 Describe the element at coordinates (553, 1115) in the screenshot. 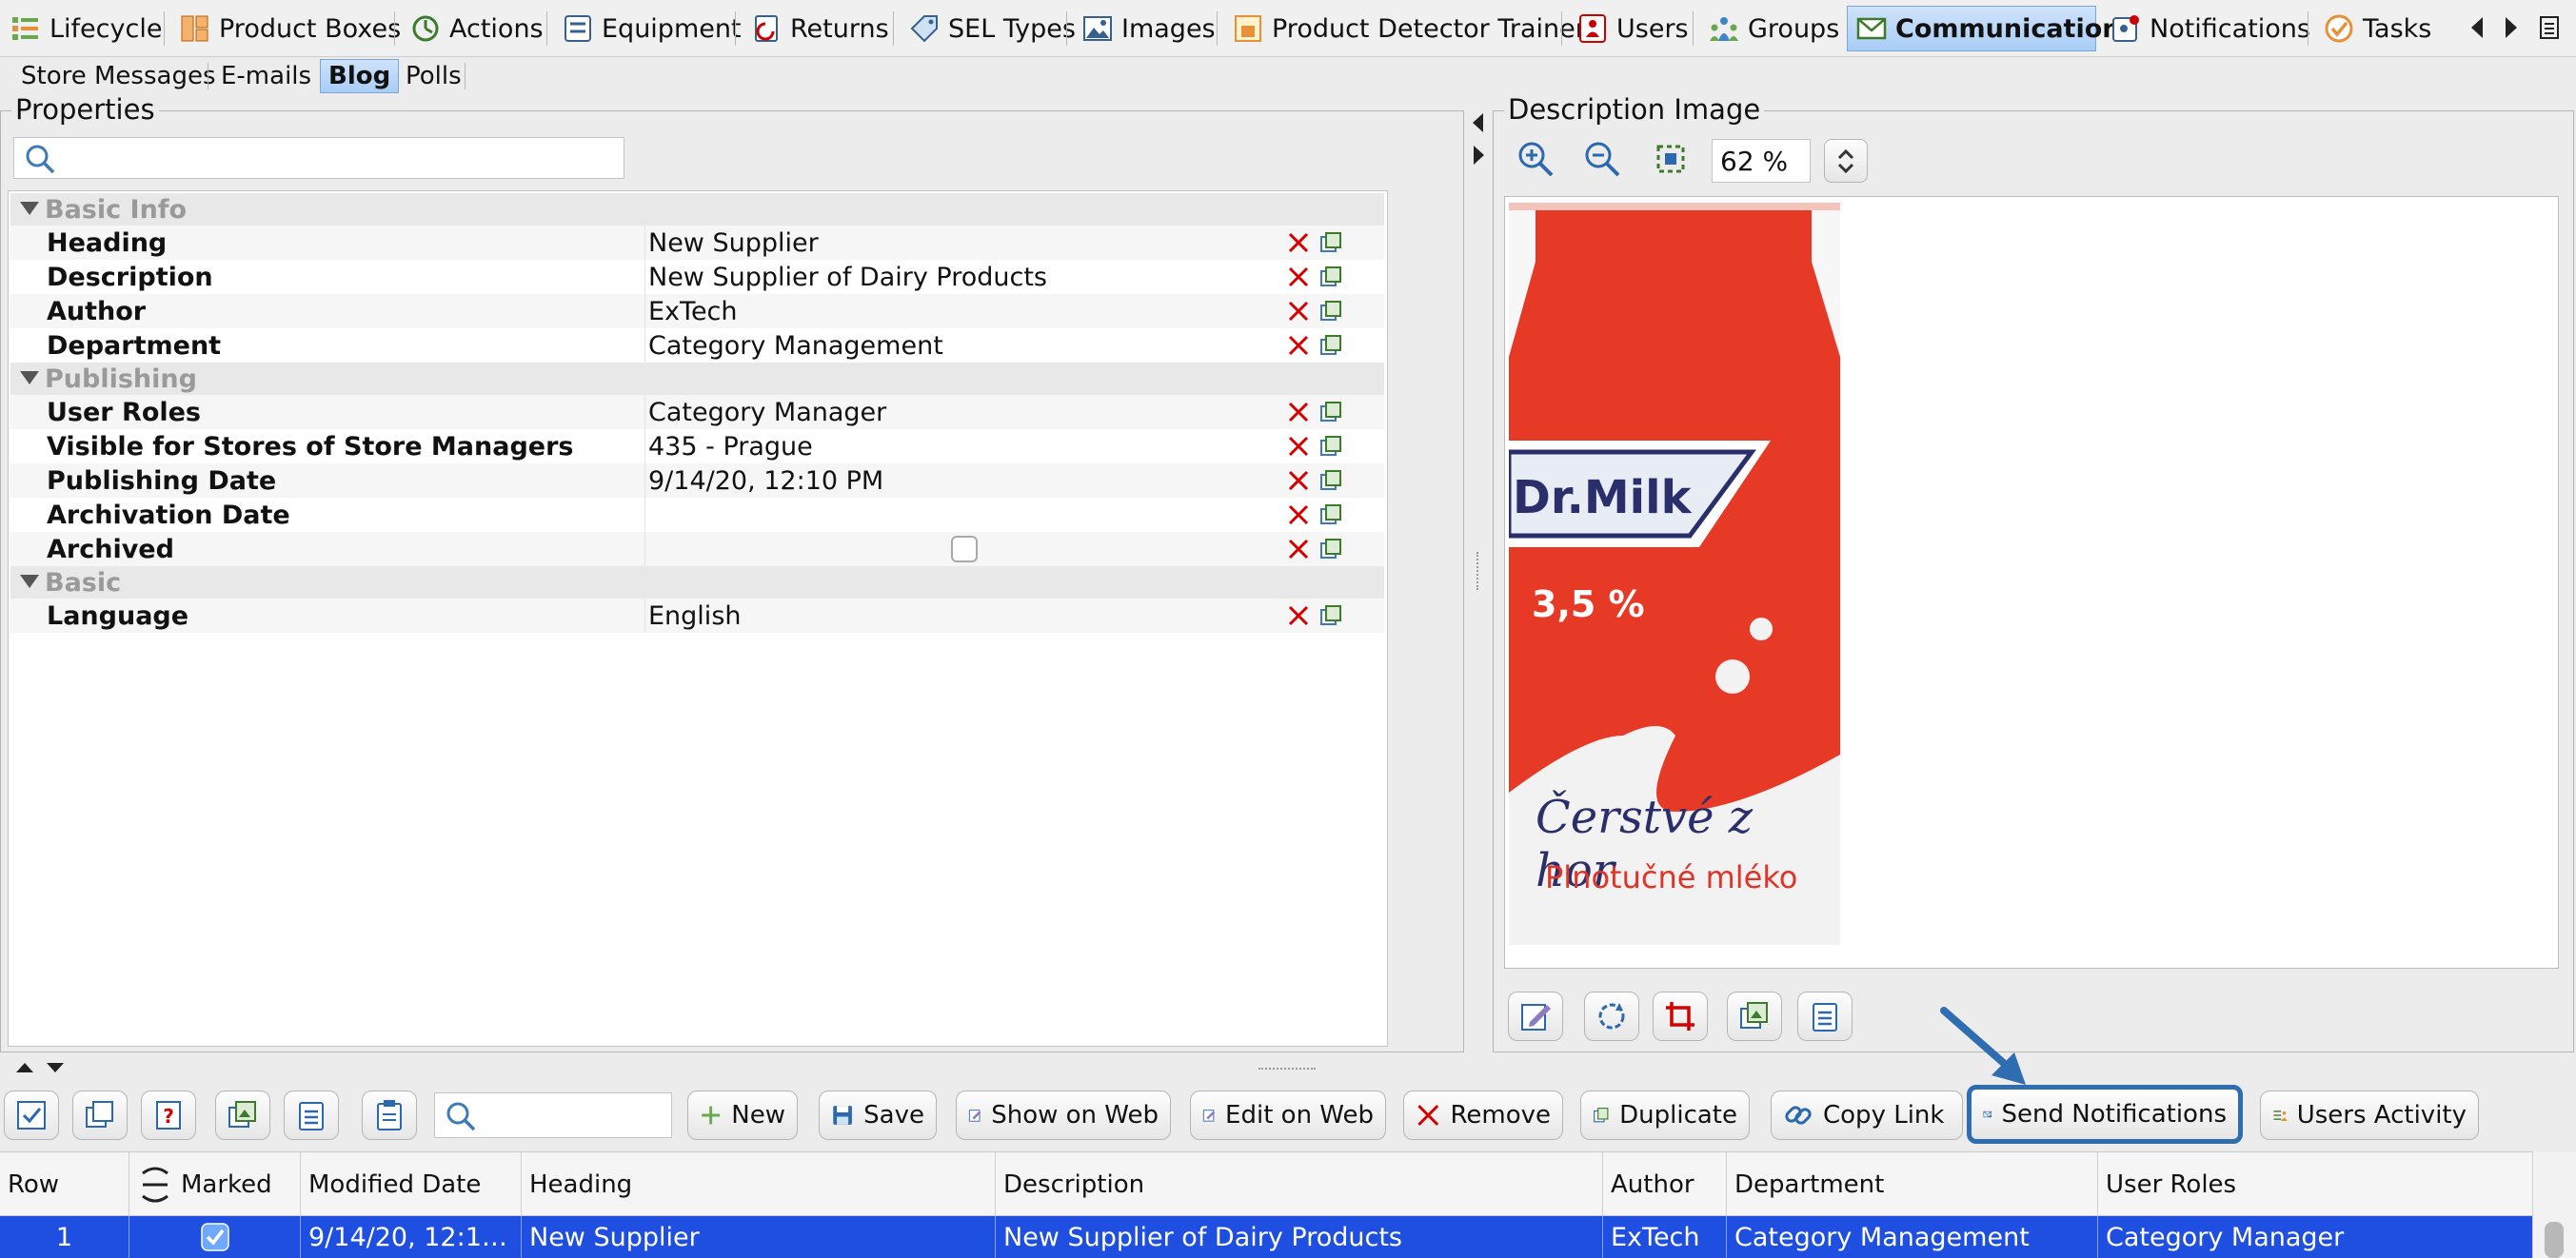

I see `table-search-input` at that location.